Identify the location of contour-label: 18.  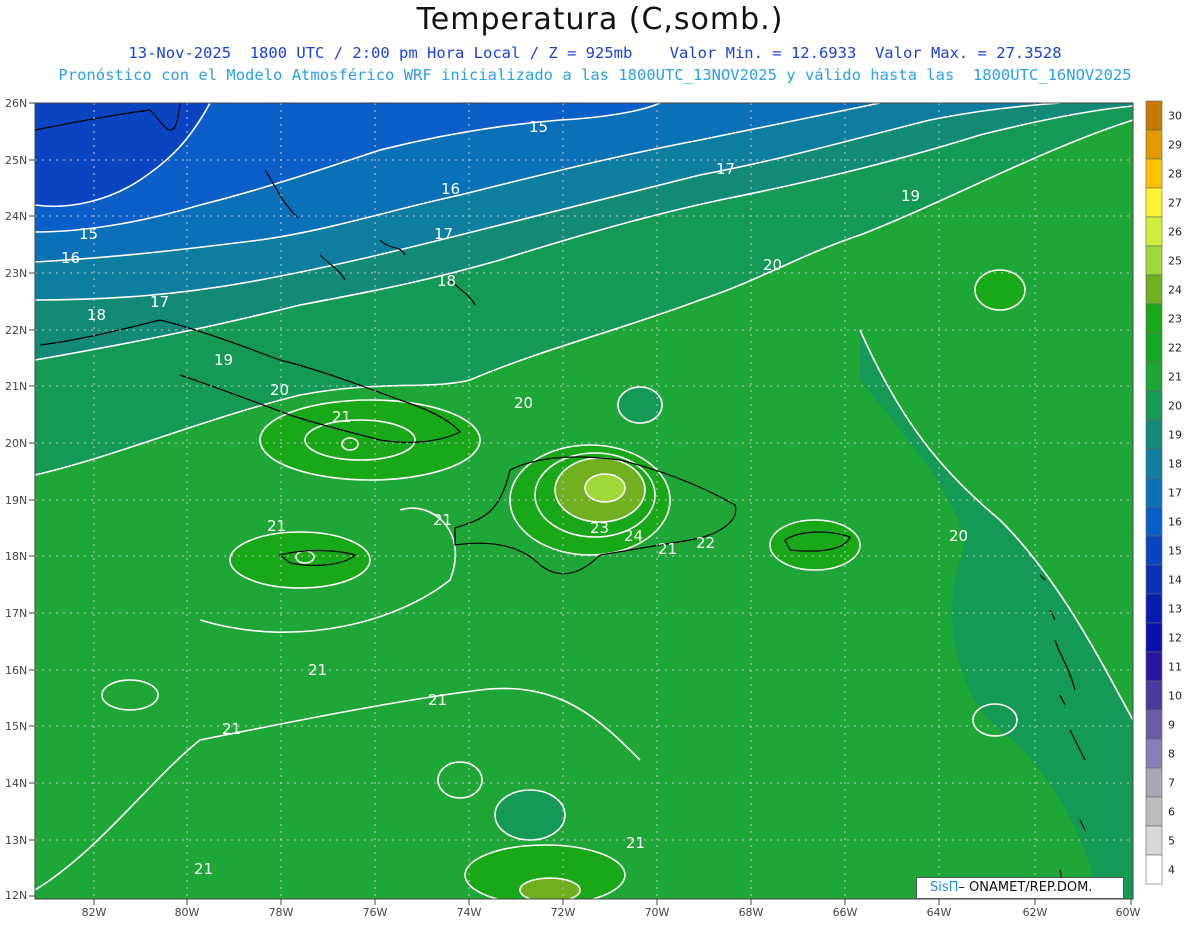
(96, 315).